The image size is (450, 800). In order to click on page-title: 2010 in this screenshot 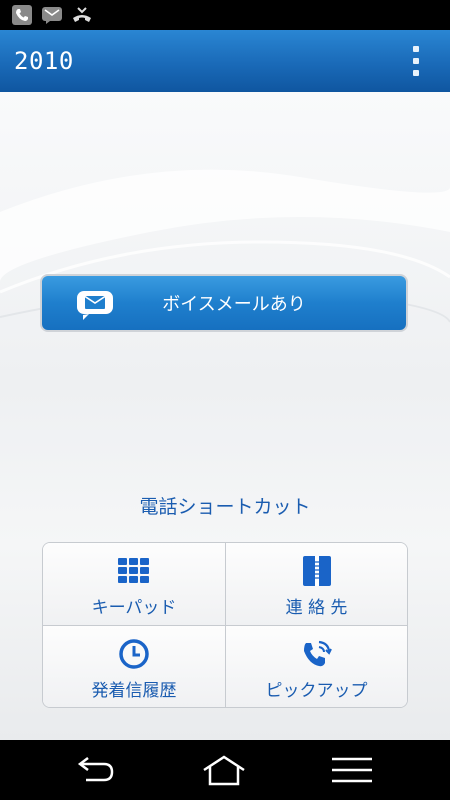, I will do `click(44, 61)`.